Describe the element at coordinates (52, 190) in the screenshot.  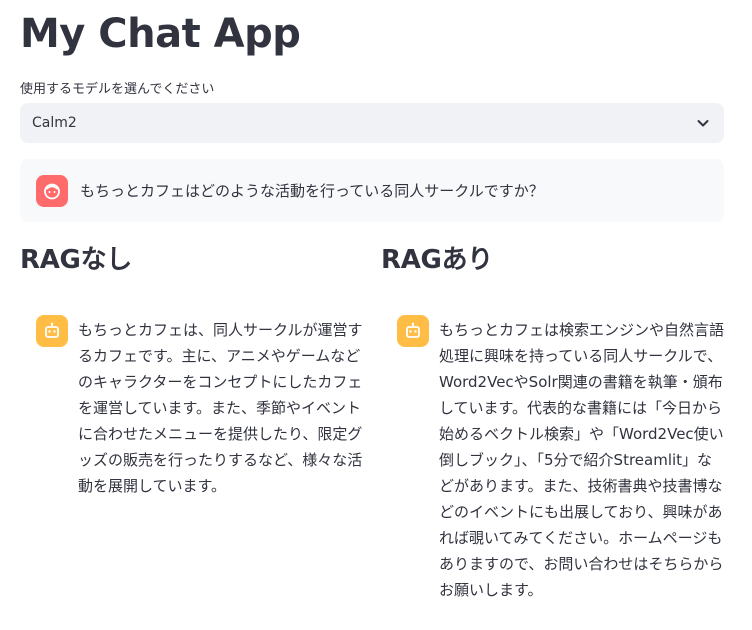
I see `face-icon` at that location.